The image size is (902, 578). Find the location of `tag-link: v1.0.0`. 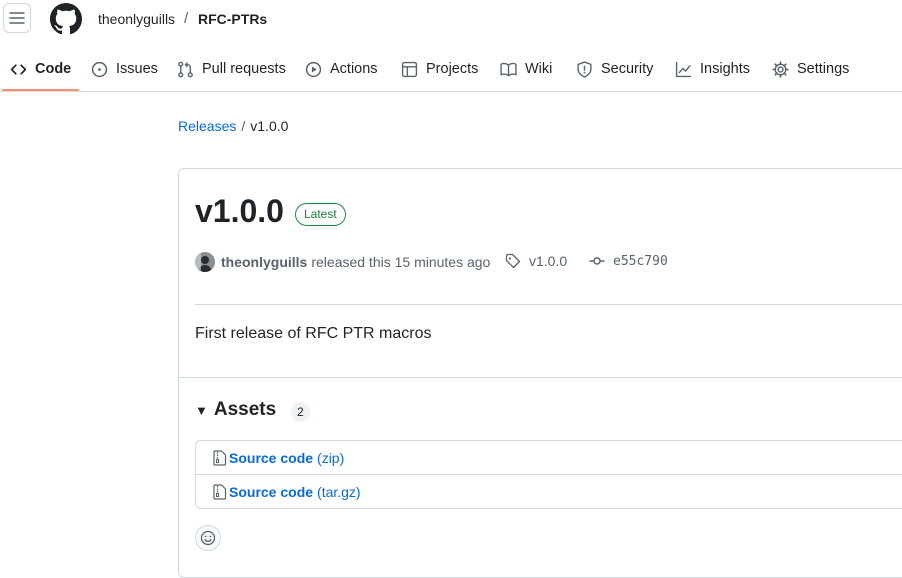

tag-link: v1.0.0 is located at coordinates (536, 261).